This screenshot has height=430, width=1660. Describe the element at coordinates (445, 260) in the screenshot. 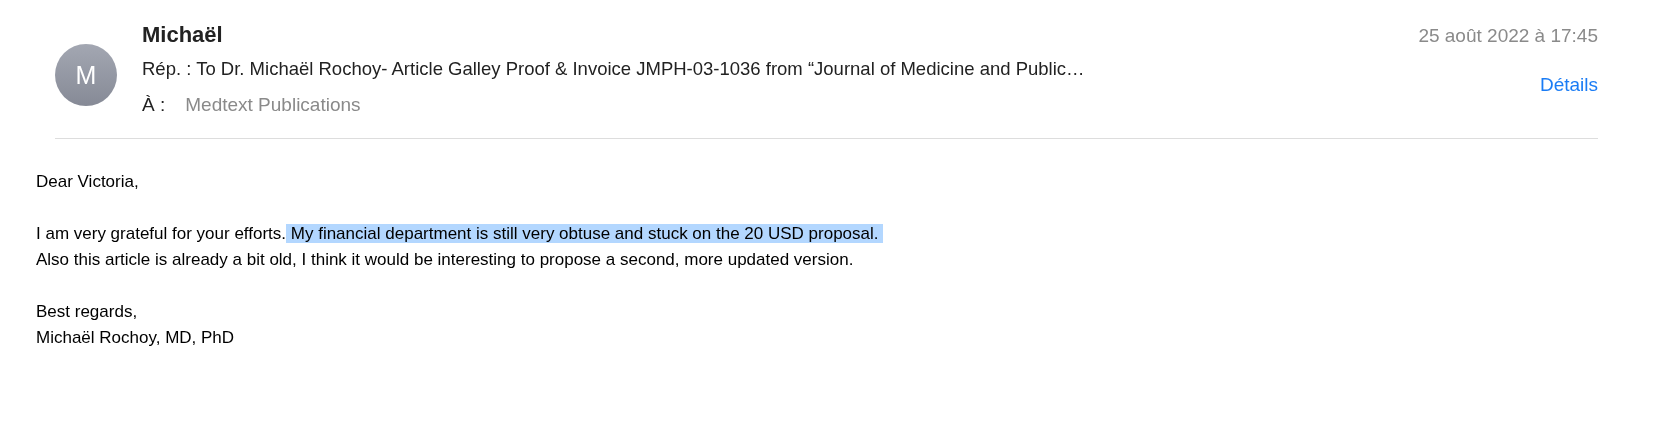

I see `message-line: Also this article is already a bit old, I think it would be interesting to propose a second, more updated version.` at that location.